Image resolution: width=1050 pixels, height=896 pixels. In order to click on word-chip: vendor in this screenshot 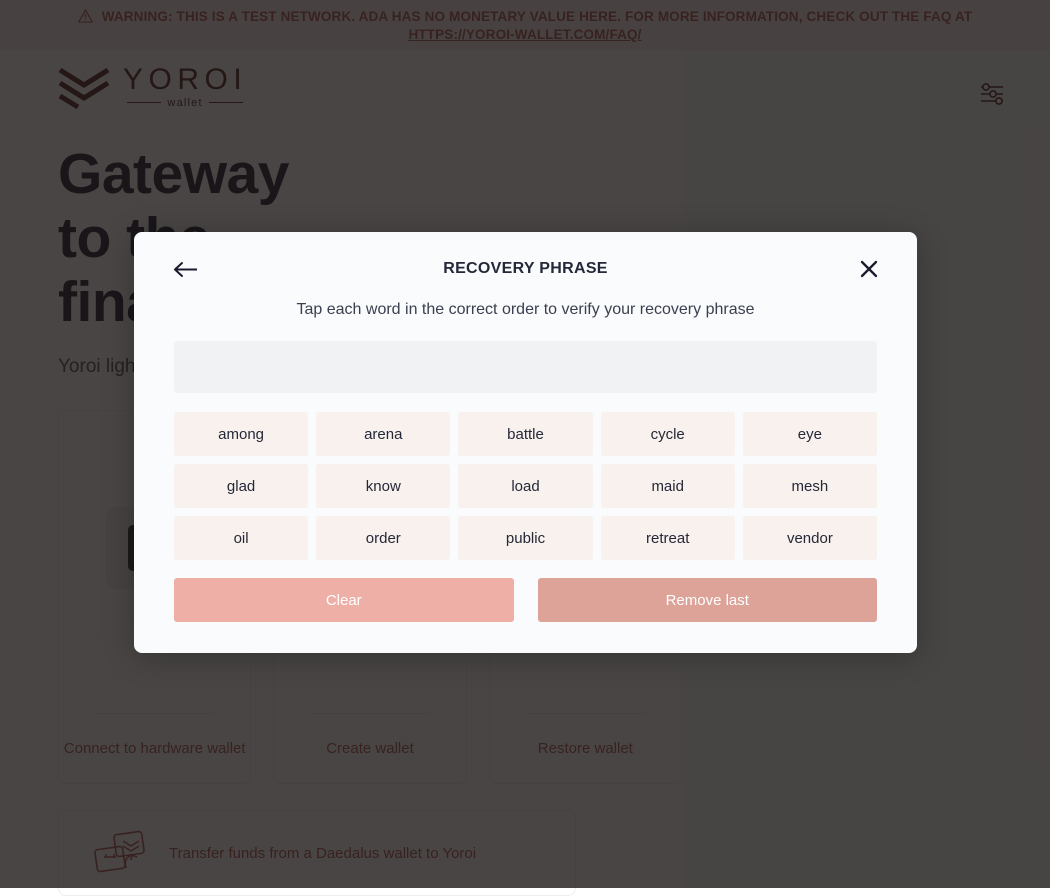, I will do `click(810, 538)`.